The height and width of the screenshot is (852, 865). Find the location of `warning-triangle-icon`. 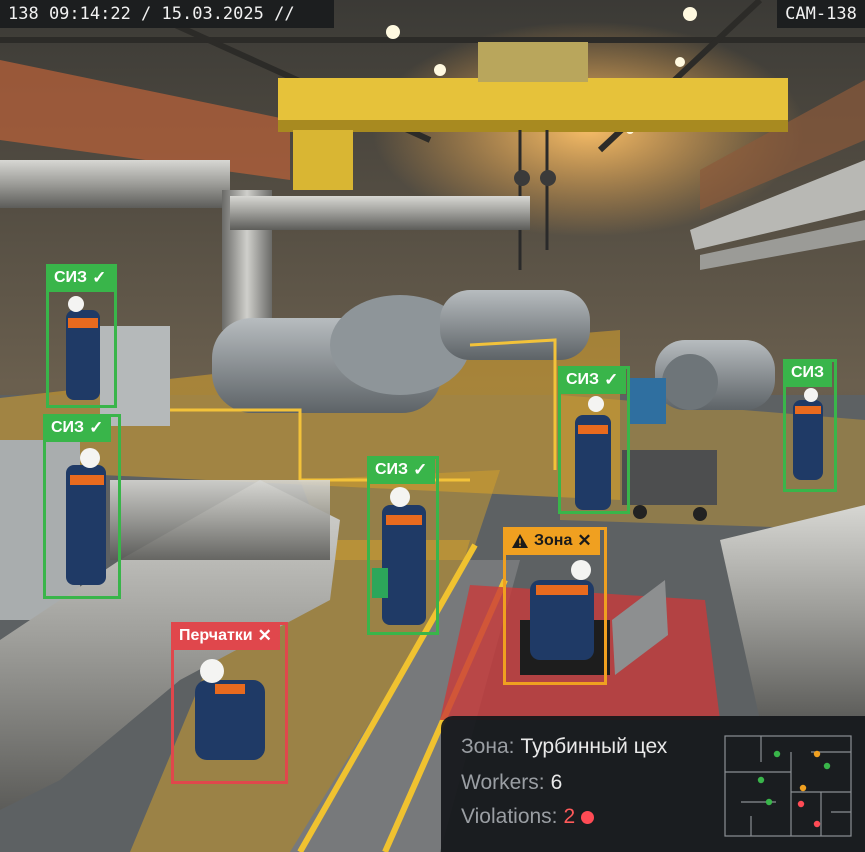

warning-triangle-icon is located at coordinates (520, 541).